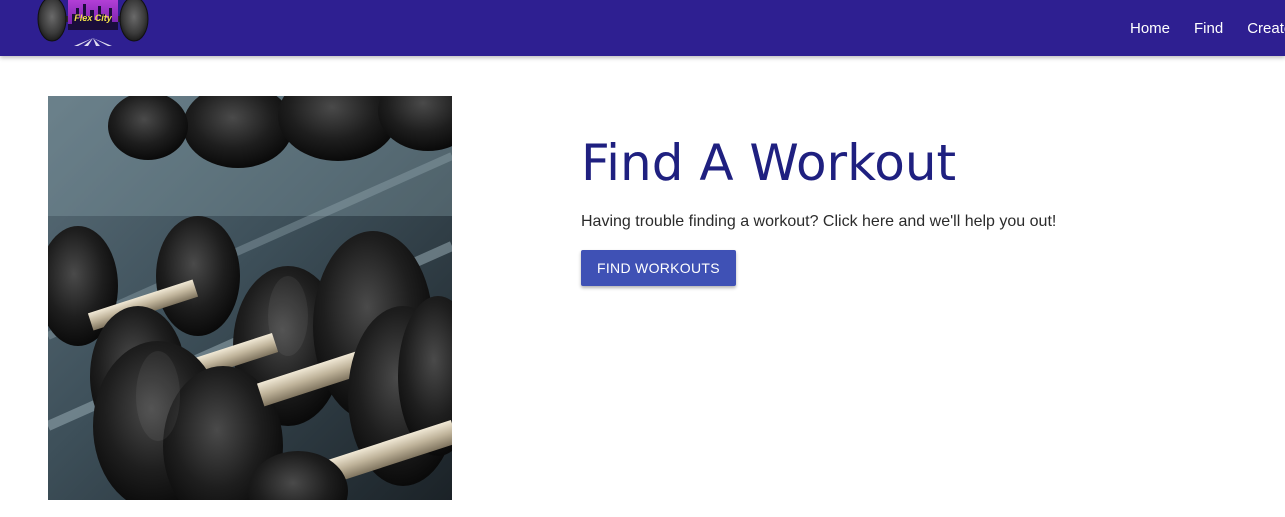 The width and height of the screenshot is (1285, 517). I want to click on main-nav: Home Find Create, so click(1201, 28).